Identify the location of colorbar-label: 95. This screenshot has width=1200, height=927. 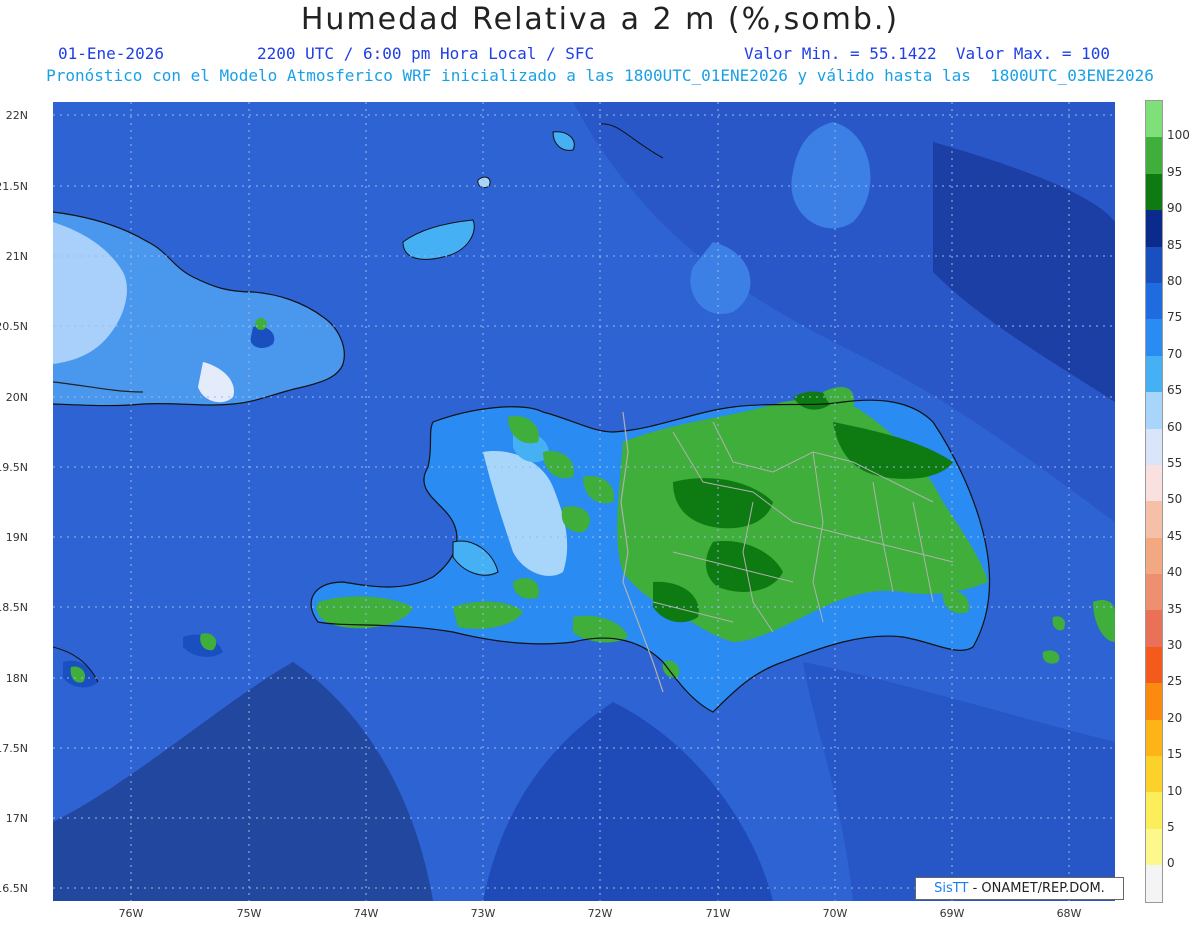
(1175, 171).